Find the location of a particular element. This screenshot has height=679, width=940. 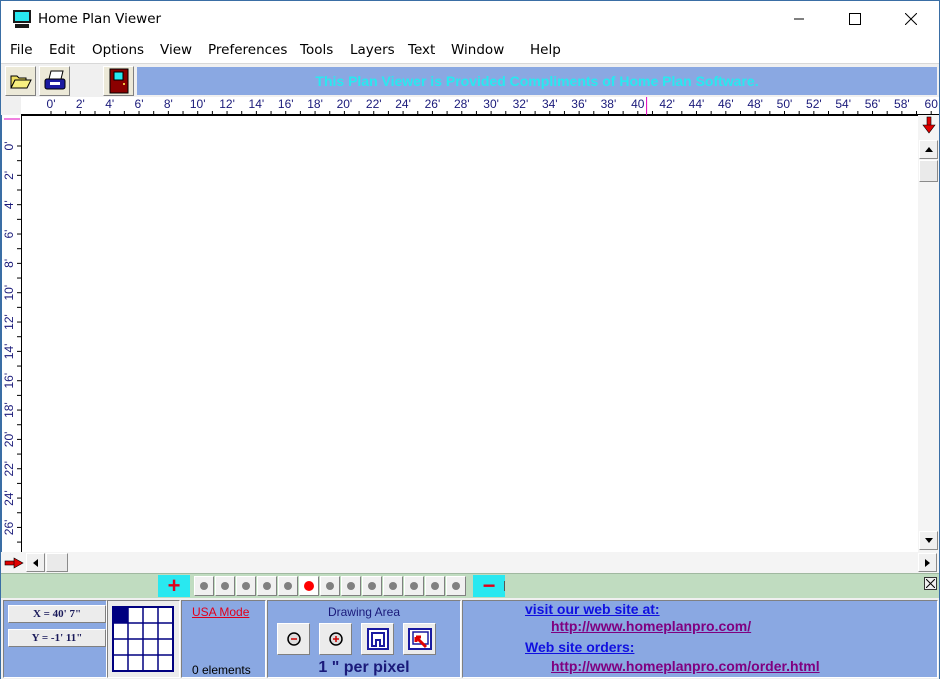

menu-view: View is located at coordinates (176, 50).